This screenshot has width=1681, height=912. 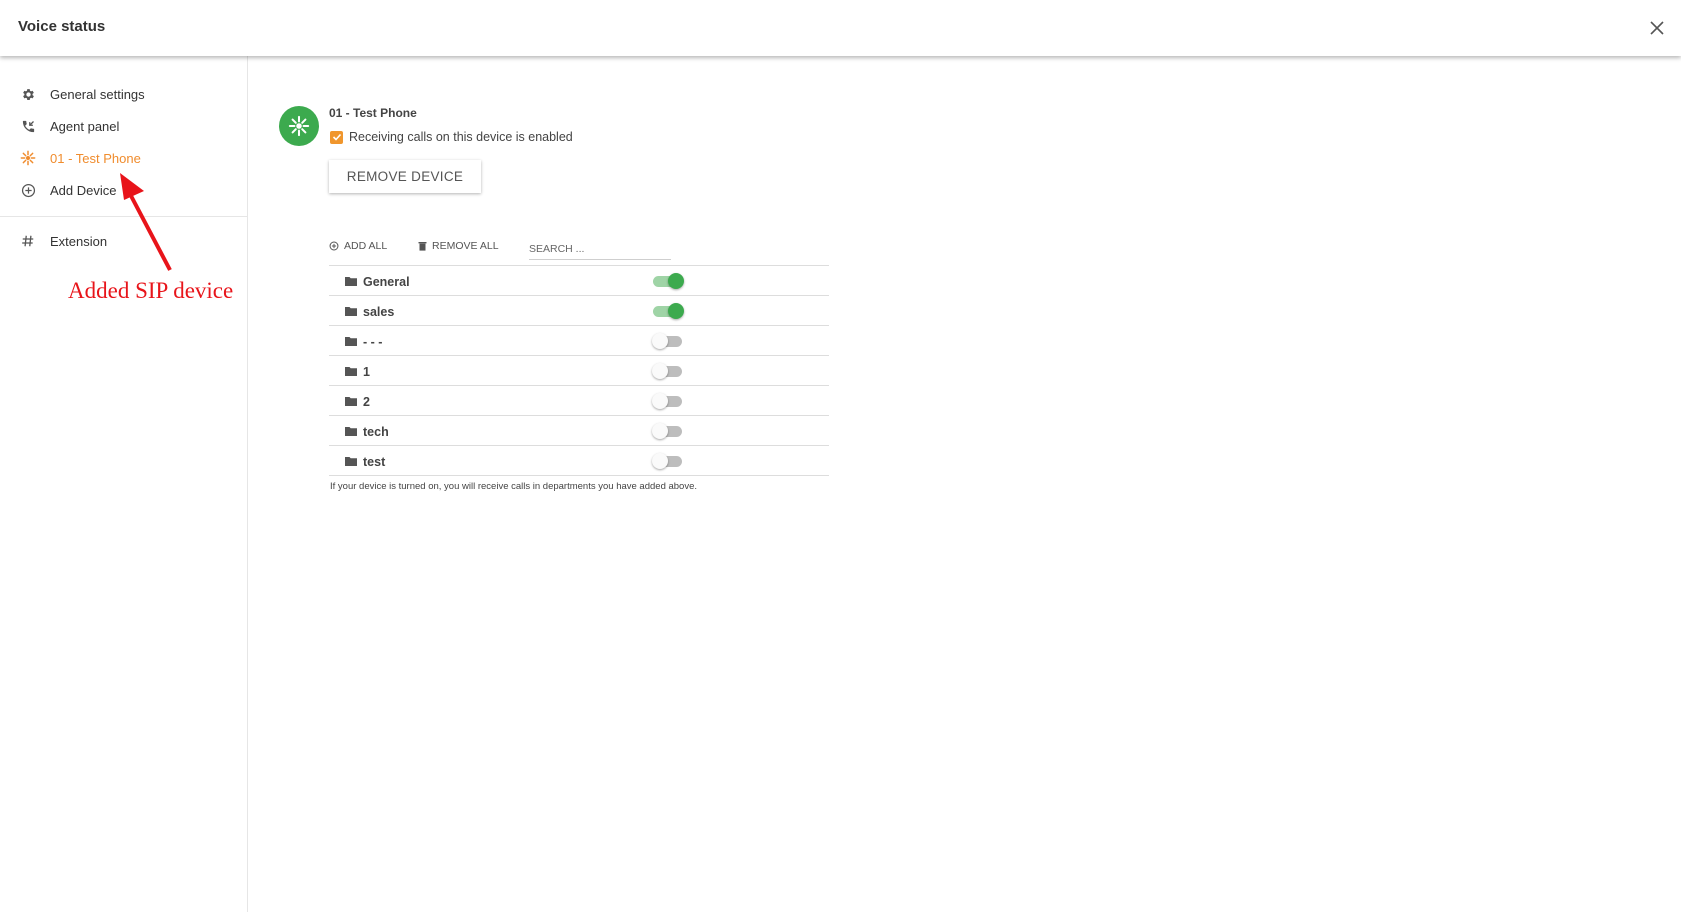 I want to click on department-row: 1, so click(x=579, y=371).